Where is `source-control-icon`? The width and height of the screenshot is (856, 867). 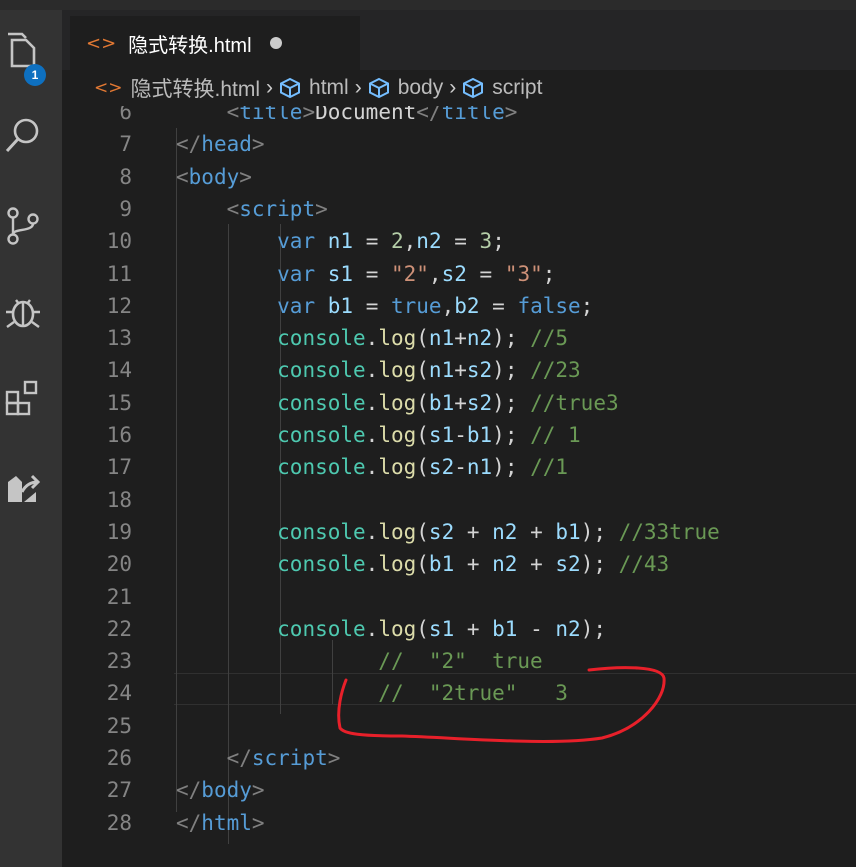
source-control-icon is located at coordinates (23, 226).